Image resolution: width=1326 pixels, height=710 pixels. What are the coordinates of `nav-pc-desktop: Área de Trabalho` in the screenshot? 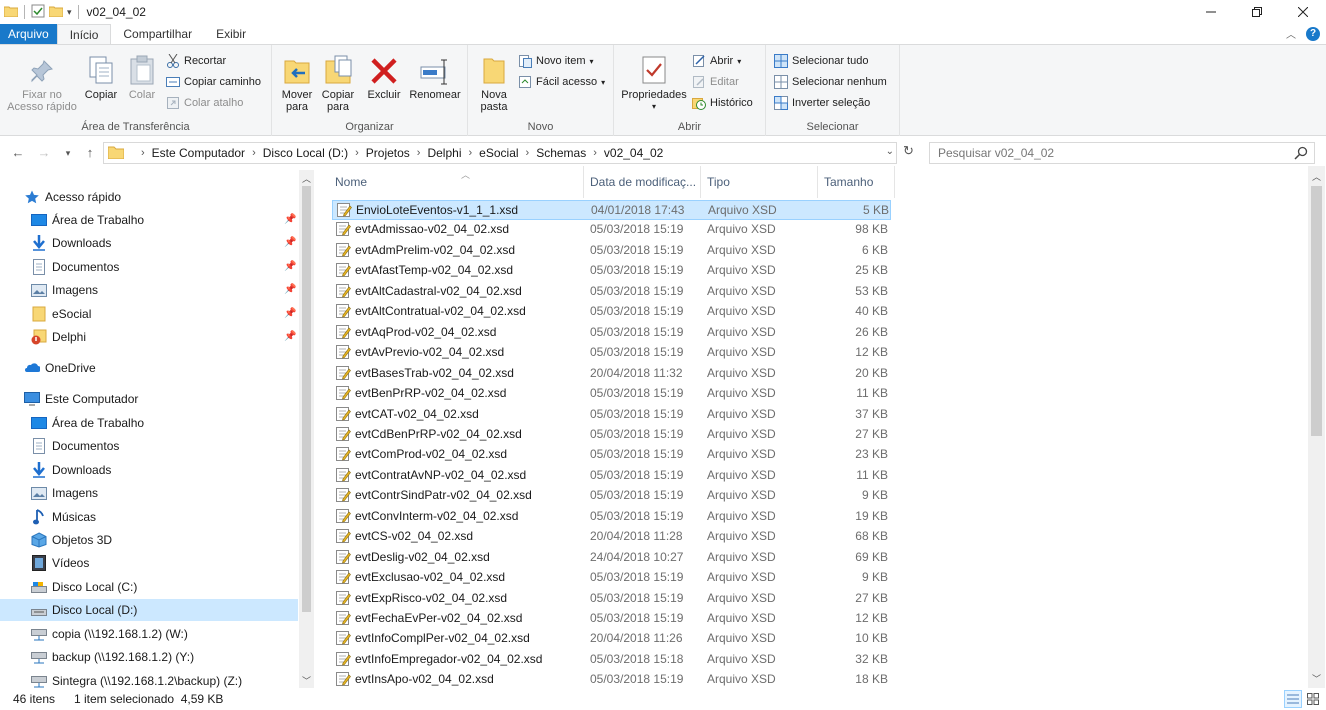 It's located at (87, 423).